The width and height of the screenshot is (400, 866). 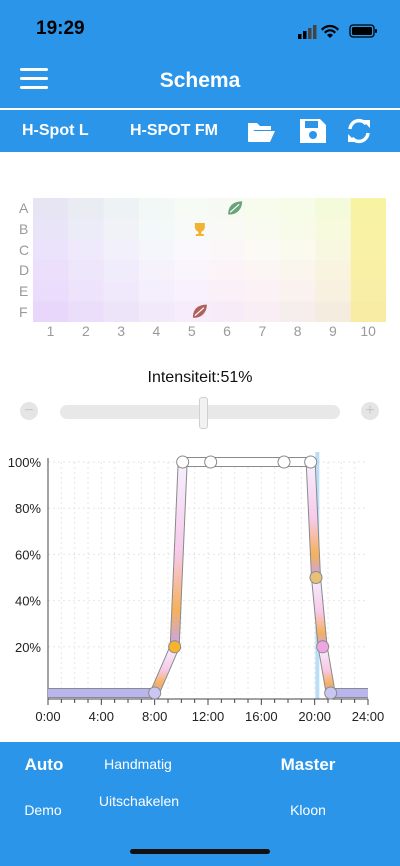 What do you see at coordinates (29, 411) in the screenshot?
I see `decrease-button: −` at bounding box center [29, 411].